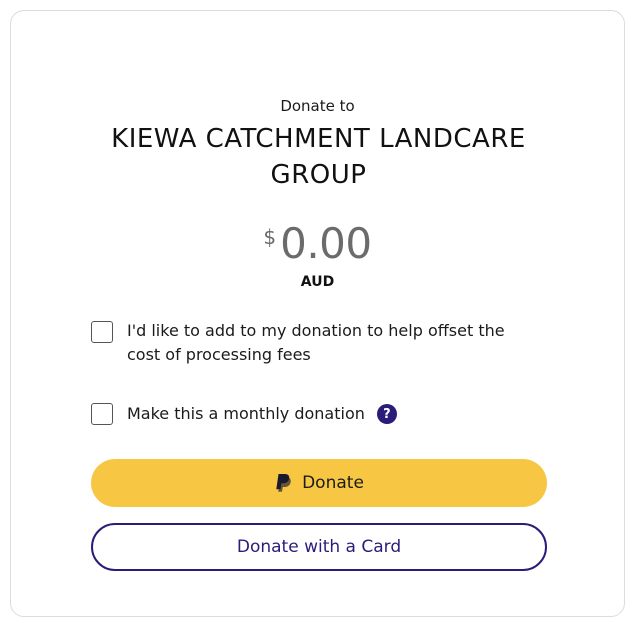 The height and width of the screenshot is (625, 639). What do you see at coordinates (283, 483) in the screenshot?
I see `paypal-icon` at bounding box center [283, 483].